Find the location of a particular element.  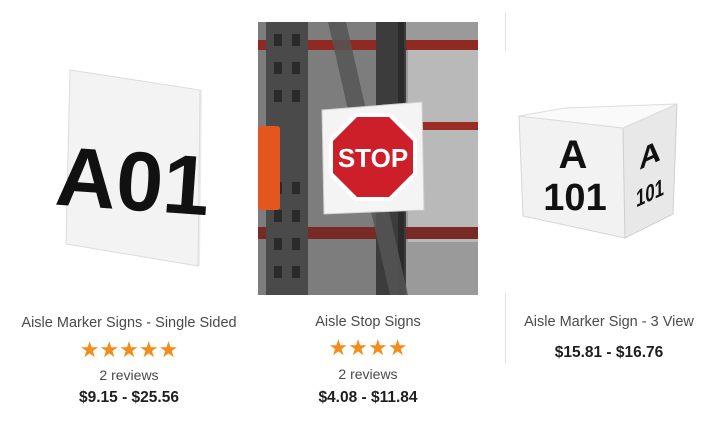

svg-text: A01 is located at coordinates (133, 181).